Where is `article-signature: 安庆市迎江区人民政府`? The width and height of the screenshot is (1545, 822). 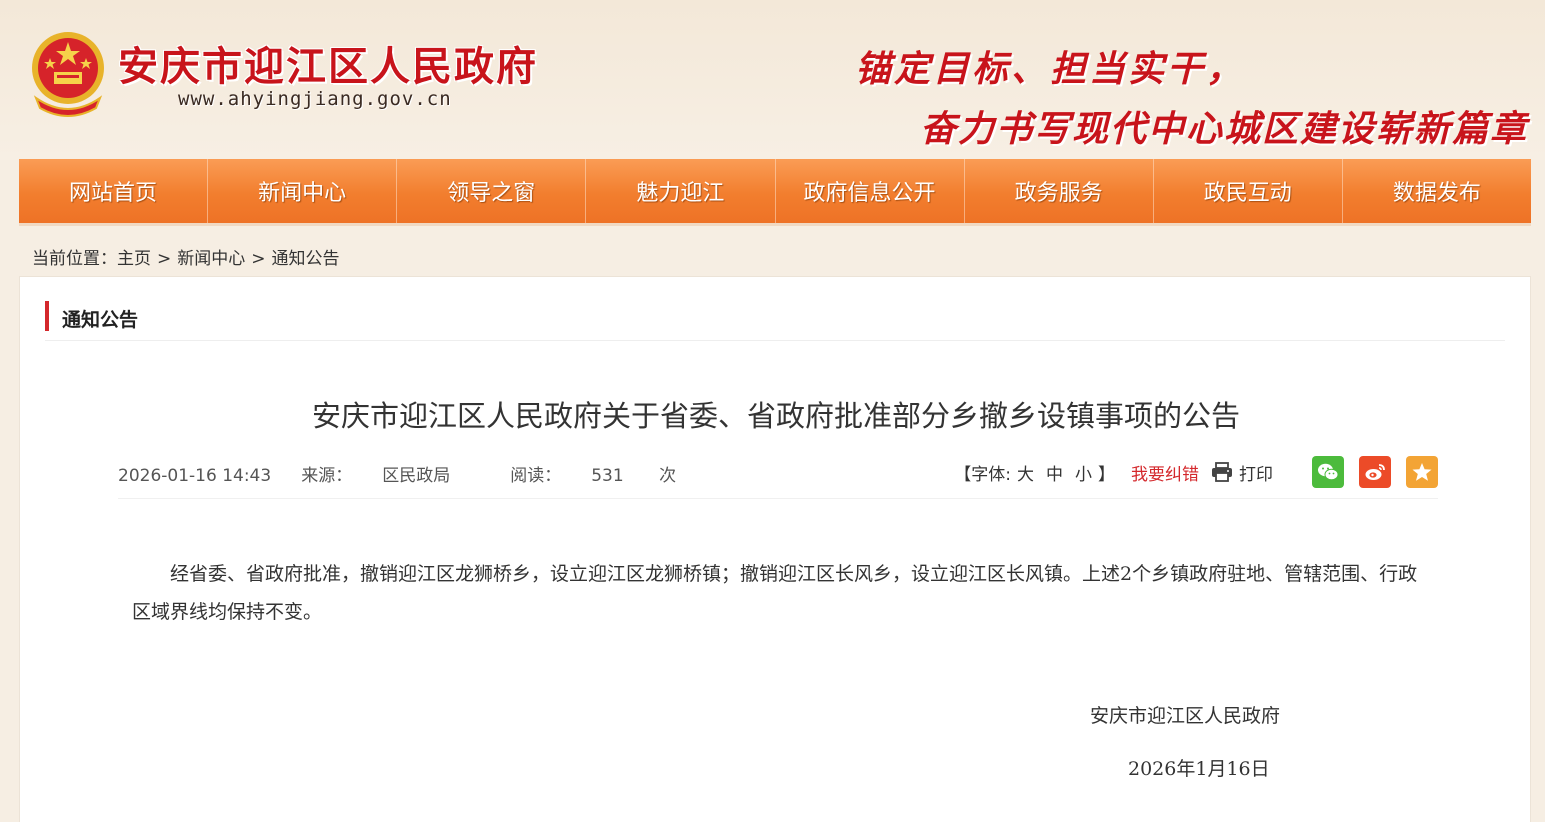
article-signature: 安庆市迎江区人民政府 is located at coordinates (1185, 716).